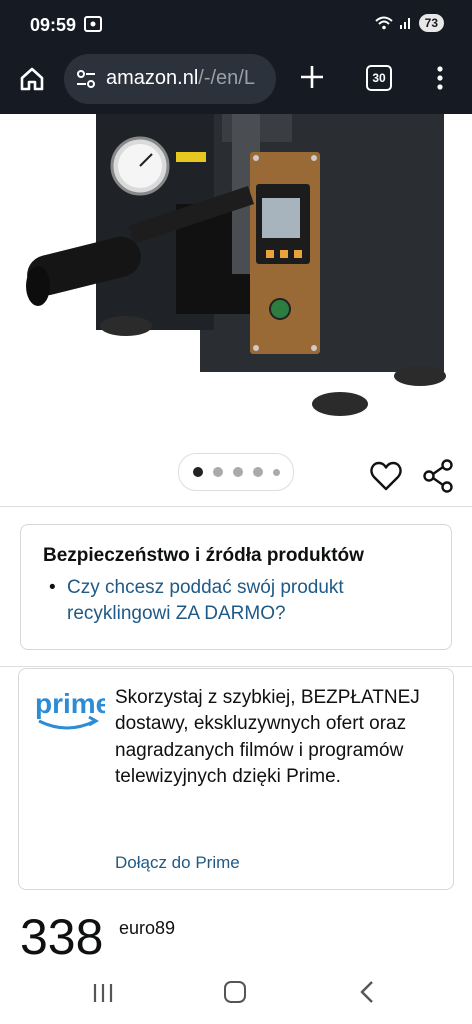 The width and height of the screenshot is (472, 1024). What do you see at coordinates (438, 476) in the screenshot?
I see `share-icon` at bounding box center [438, 476].